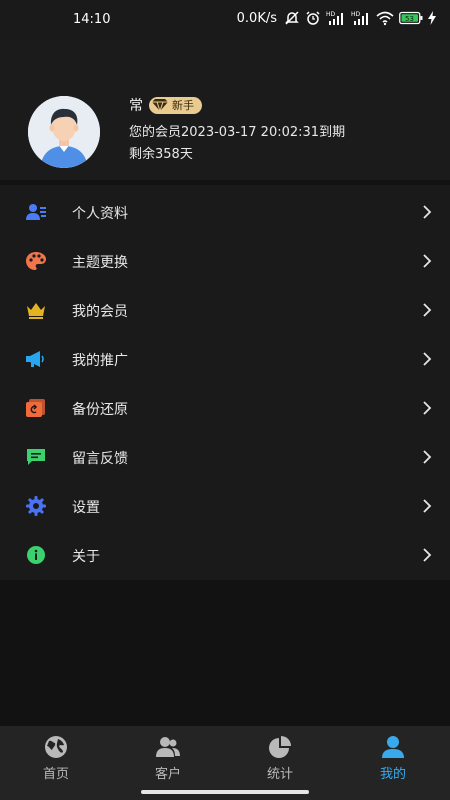  What do you see at coordinates (279, 774) in the screenshot?
I see `tab-label: 统计` at bounding box center [279, 774].